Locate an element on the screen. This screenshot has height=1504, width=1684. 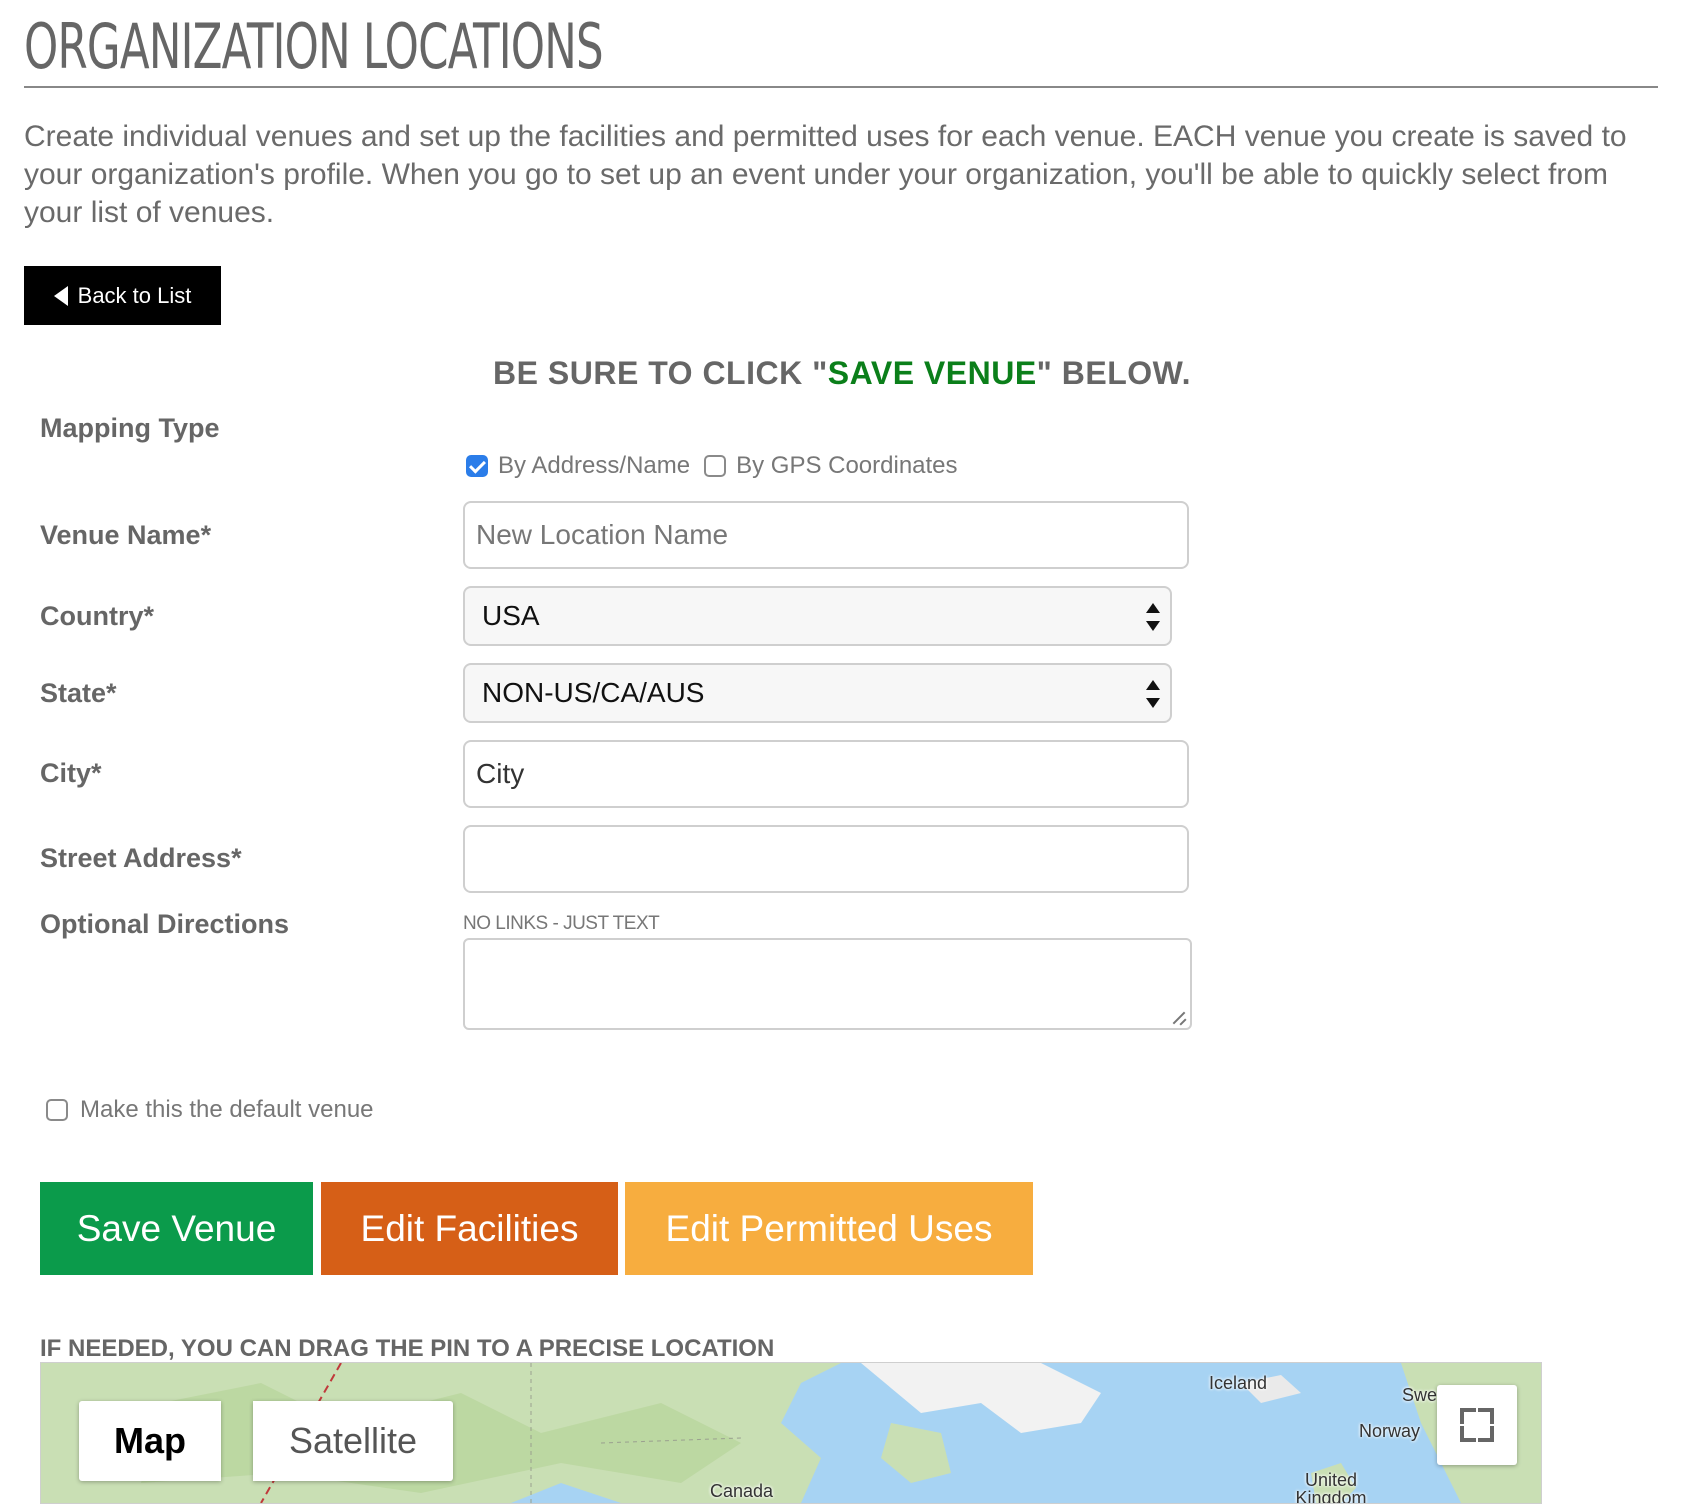
map-label-uk: United Kingdom is located at coordinates (1331, 1487).